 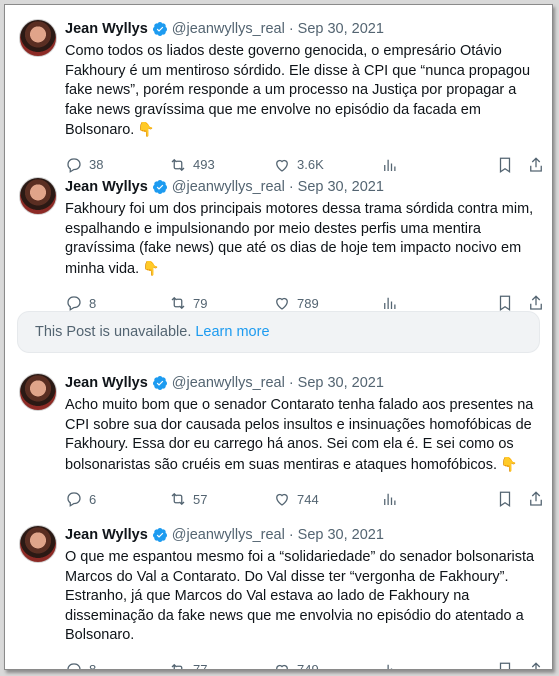 What do you see at coordinates (200, 666) in the screenshot?
I see `retweet-count: 77` at bounding box center [200, 666].